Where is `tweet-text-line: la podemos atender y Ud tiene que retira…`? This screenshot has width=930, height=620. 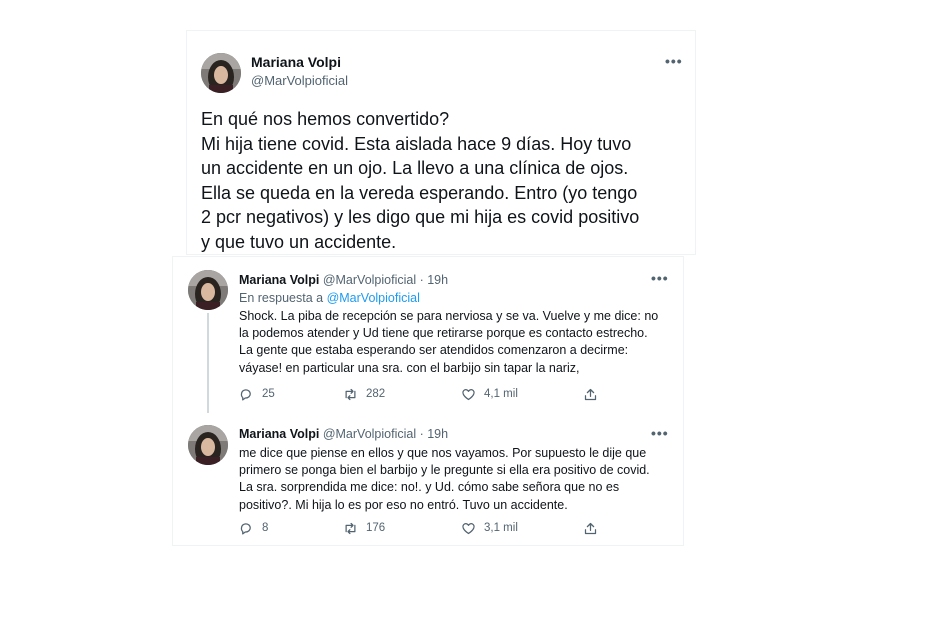
tweet-text-line: la podemos atender y Ud tiene que retira… is located at coordinates (443, 333).